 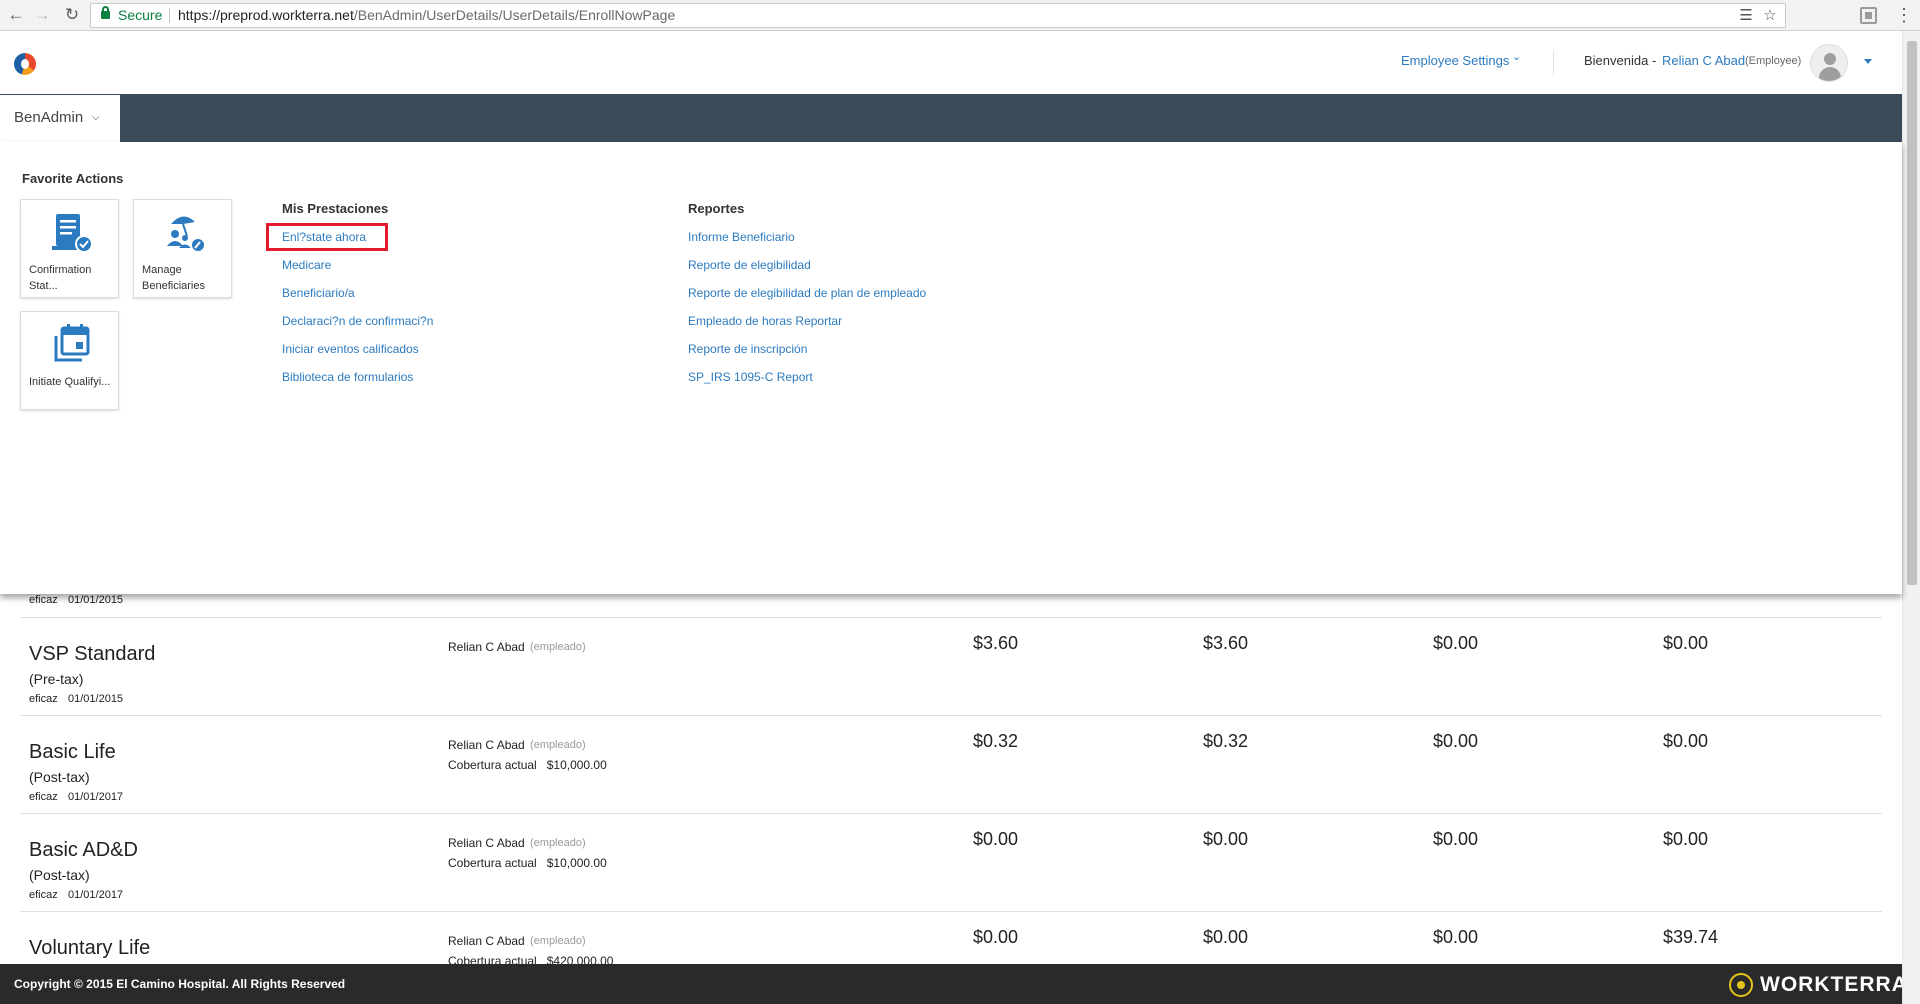 What do you see at coordinates (186, 234) in the screenshot?
I see `beneficiaries-icon` at bounding box center [186, 234].